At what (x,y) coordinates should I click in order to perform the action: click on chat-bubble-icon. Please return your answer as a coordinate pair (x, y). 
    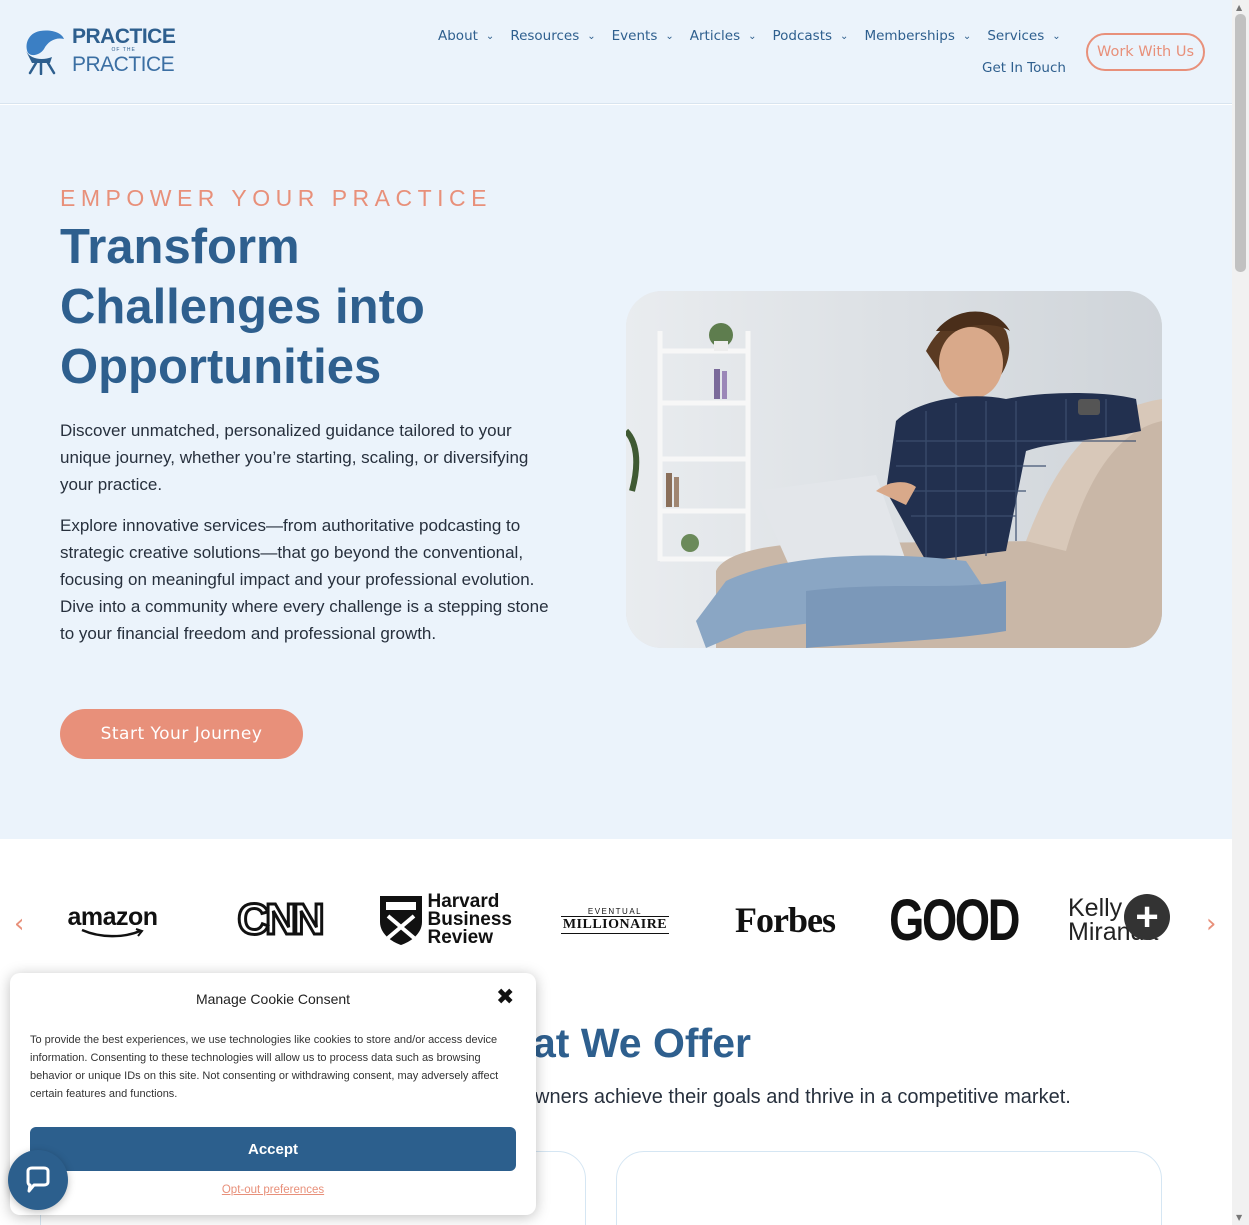
    Looking at the image, I should click on (38, 1179).